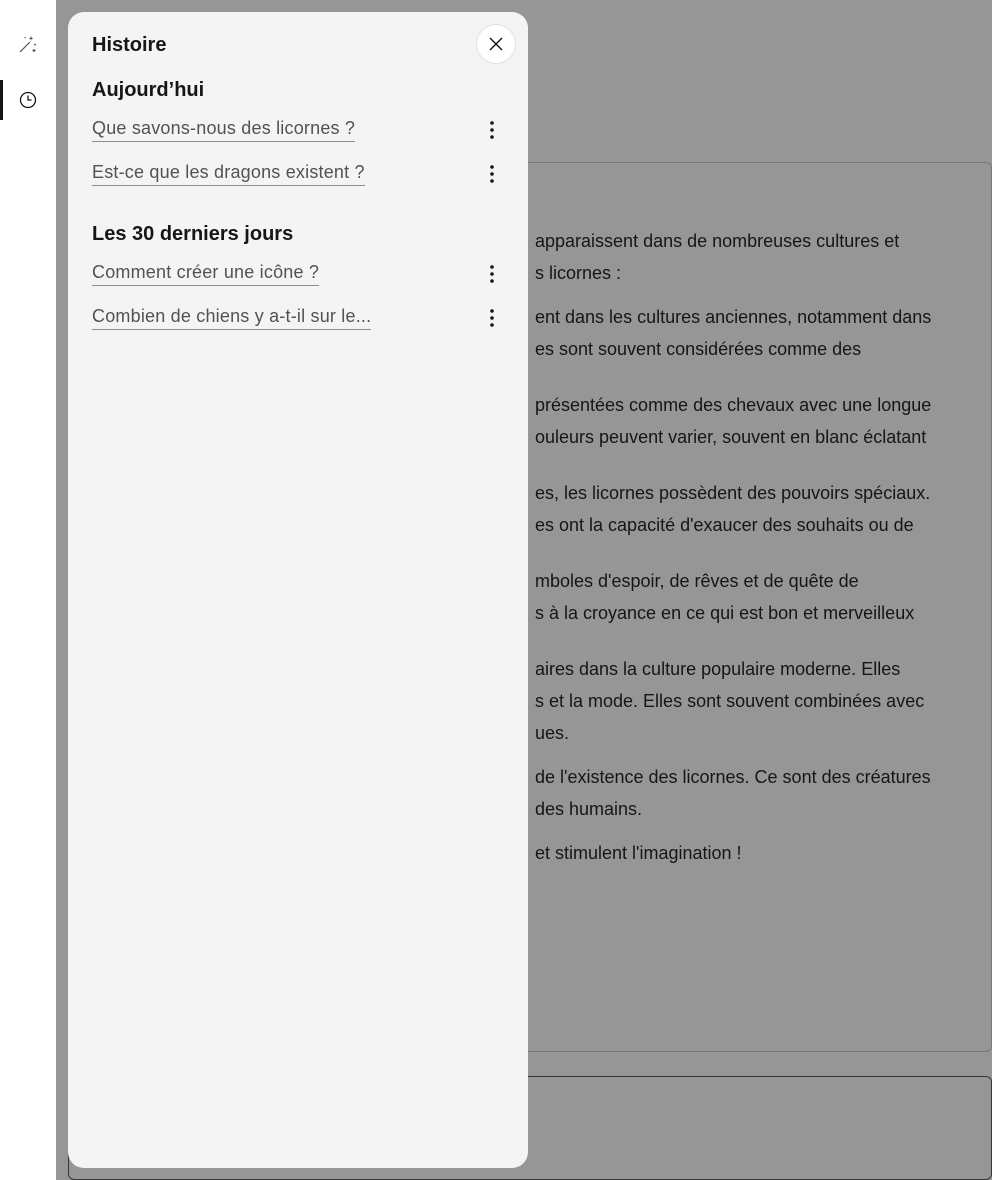 This screenshot has height=1180, width=992. I want to click on close-button, so click(496, 44).